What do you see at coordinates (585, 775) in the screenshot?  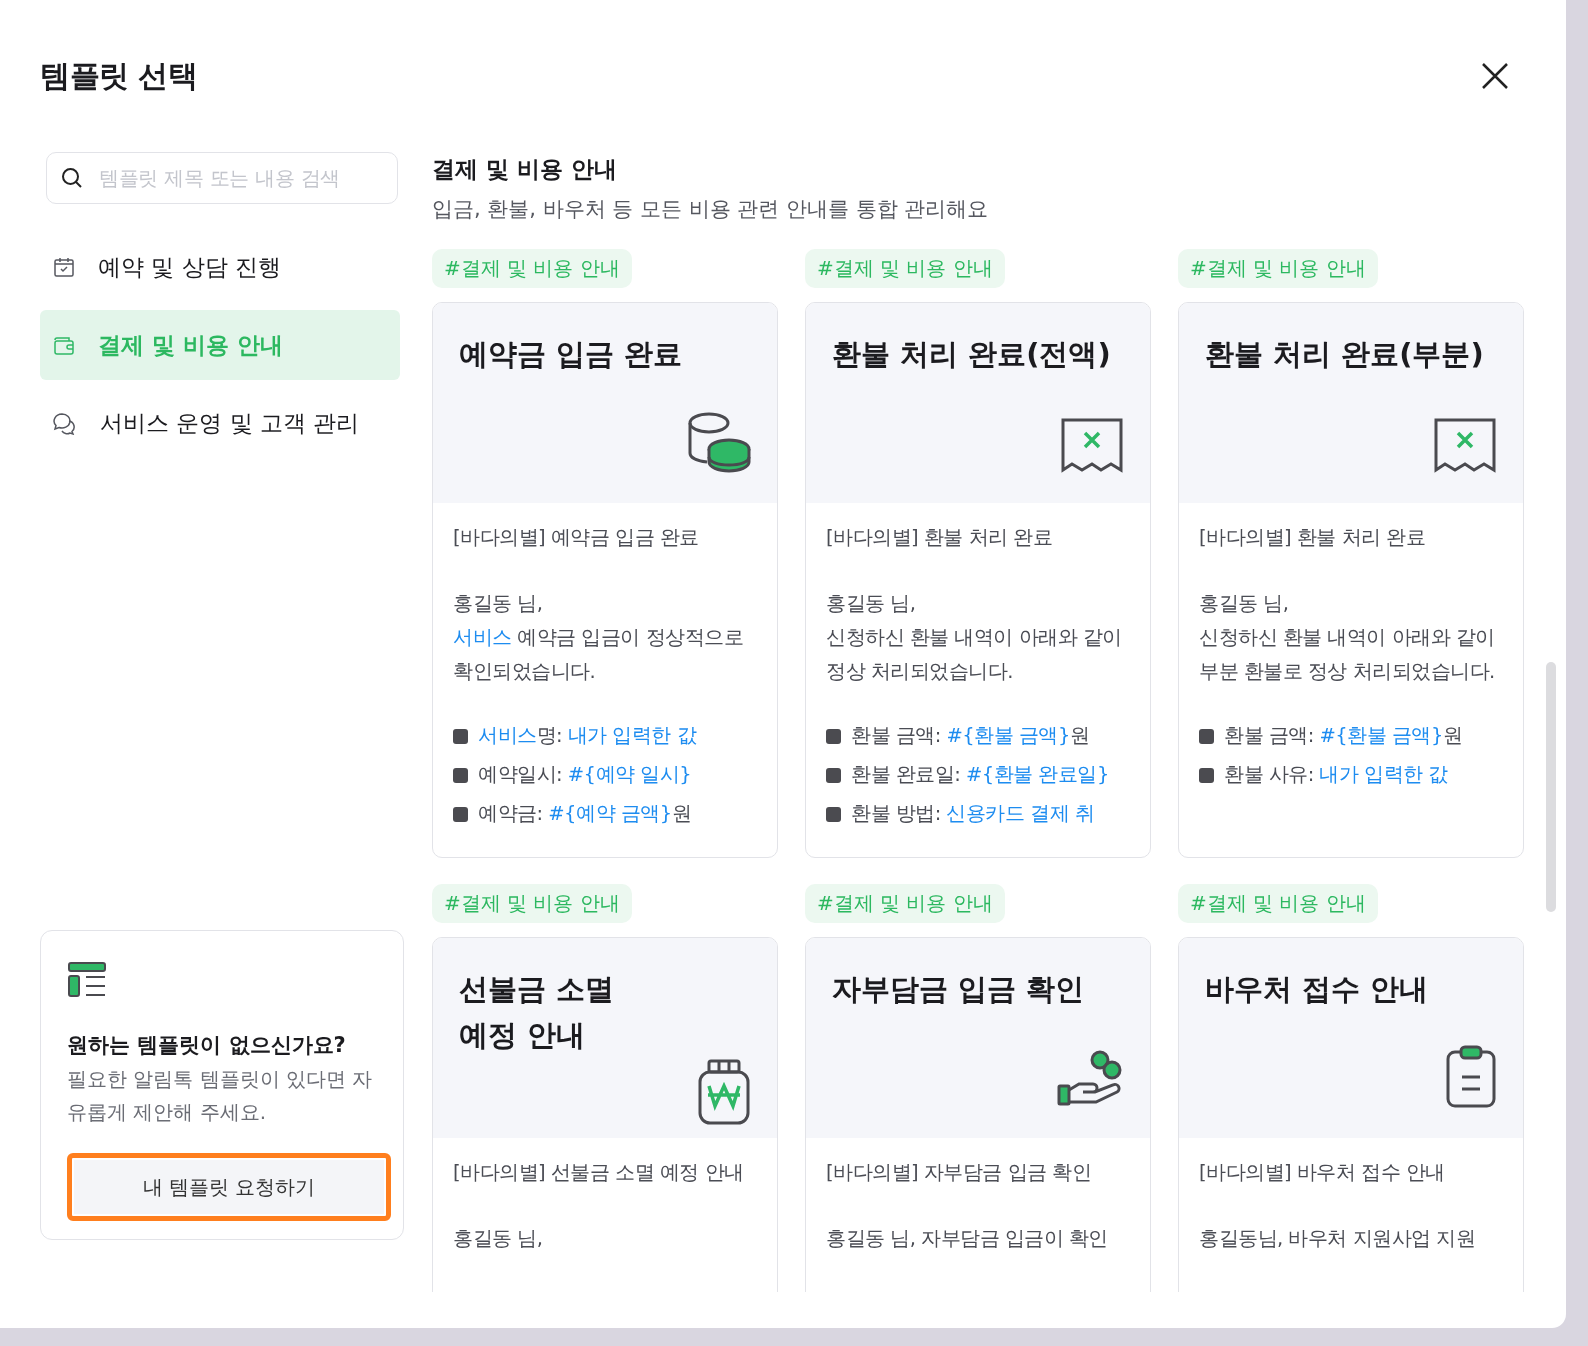 I see `message-field: 예약일시: #{예약 일시}` at bounding box center [585, 775].